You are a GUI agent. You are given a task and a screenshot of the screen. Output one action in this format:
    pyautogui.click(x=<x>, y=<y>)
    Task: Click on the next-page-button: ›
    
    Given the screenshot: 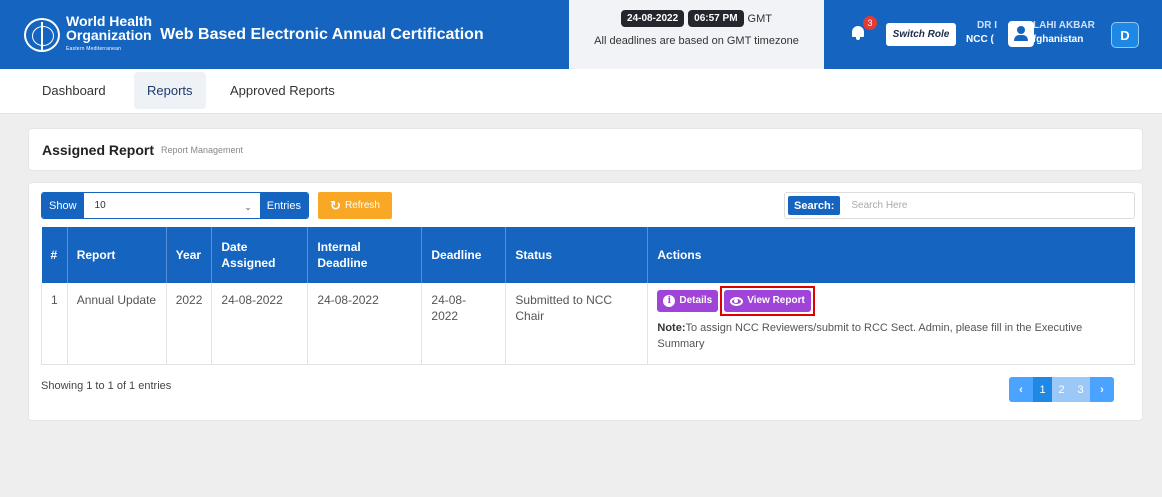 What is the action you would take?
    pyautogui.click(x=1102, y=389)
    